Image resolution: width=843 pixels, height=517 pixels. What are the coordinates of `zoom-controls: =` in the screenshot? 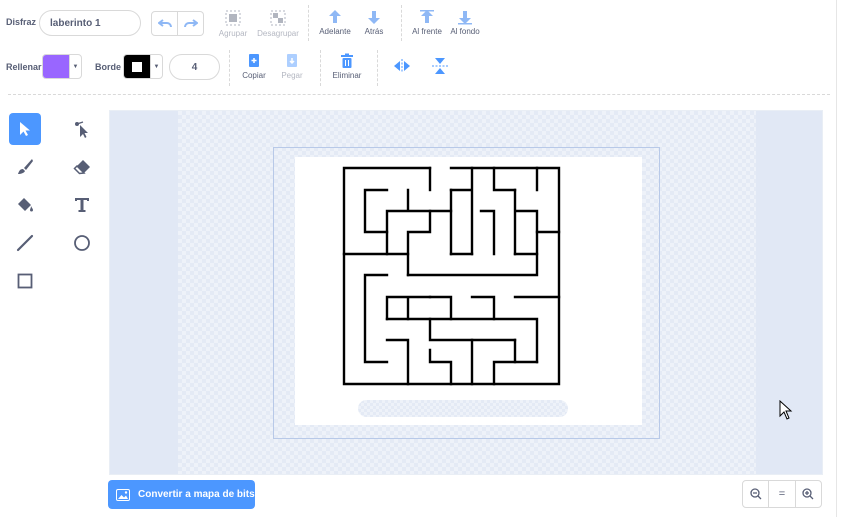 It's located at (782, 494).